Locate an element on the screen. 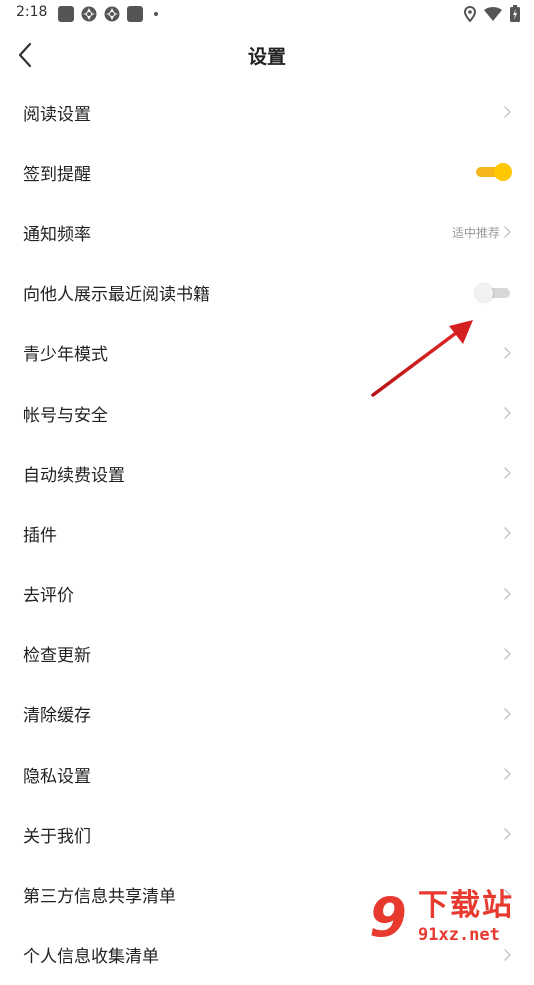 This screenshot has height=985, width=534. more-dot-icon is located at coordinates (156, 14).